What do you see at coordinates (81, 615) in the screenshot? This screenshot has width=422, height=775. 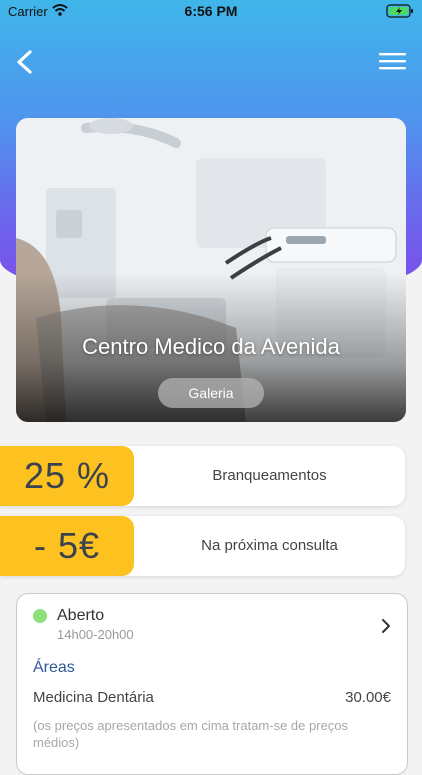 I see `open-status-label: Aberto` at bounding box center [81, 615].